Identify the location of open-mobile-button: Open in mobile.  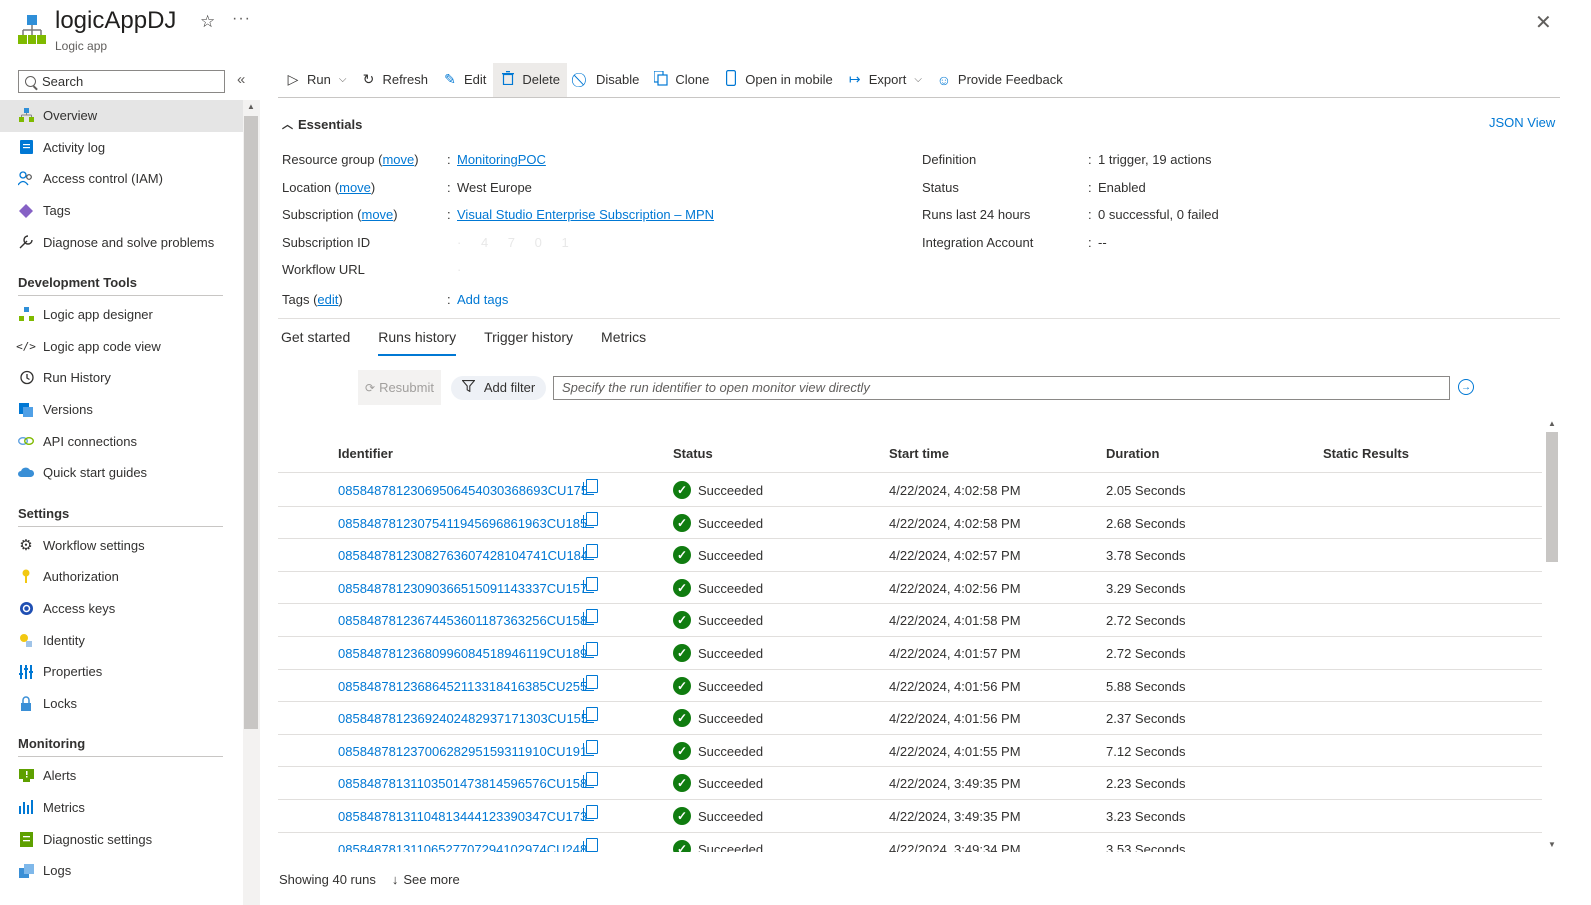
(777, 80).